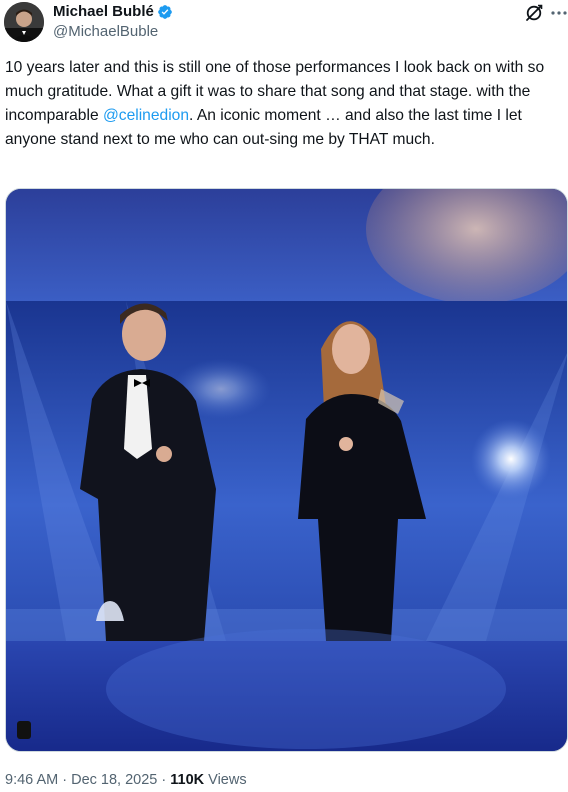 The width and height of the screenshot is (568, 792). I want to click on tweet-header: Michael Bublé @MichaelBuble, so click(284, 25).